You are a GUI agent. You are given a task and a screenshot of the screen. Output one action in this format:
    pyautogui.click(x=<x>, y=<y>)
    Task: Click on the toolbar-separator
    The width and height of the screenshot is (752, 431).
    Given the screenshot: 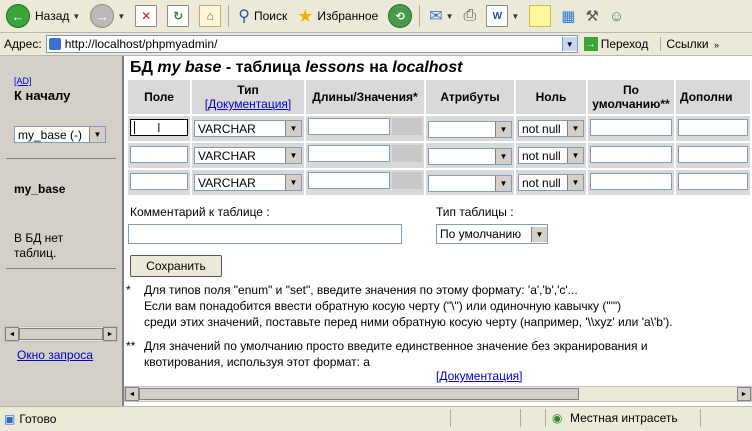 What is the action you would take?
    pyautogui.click(x=420, y=16)
    